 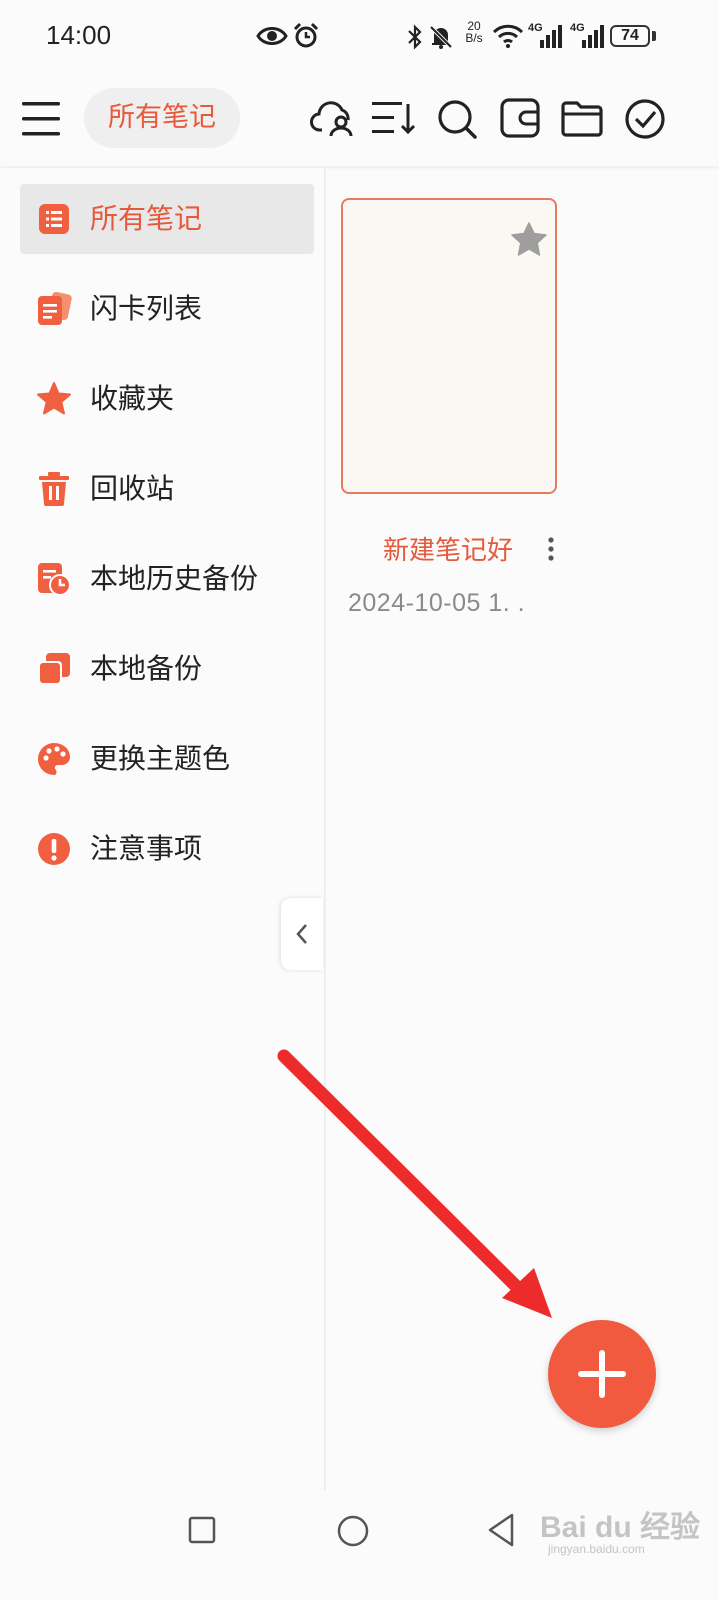 I want to click on back-icon, so click(x=501, y=1530).